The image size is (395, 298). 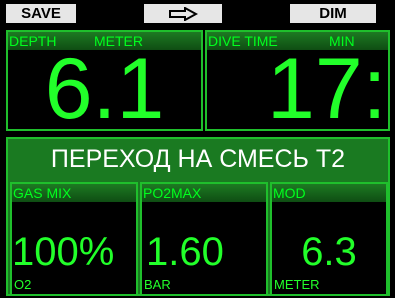 I want to click on mod-value: 6.3, so click(x=329, y=252).